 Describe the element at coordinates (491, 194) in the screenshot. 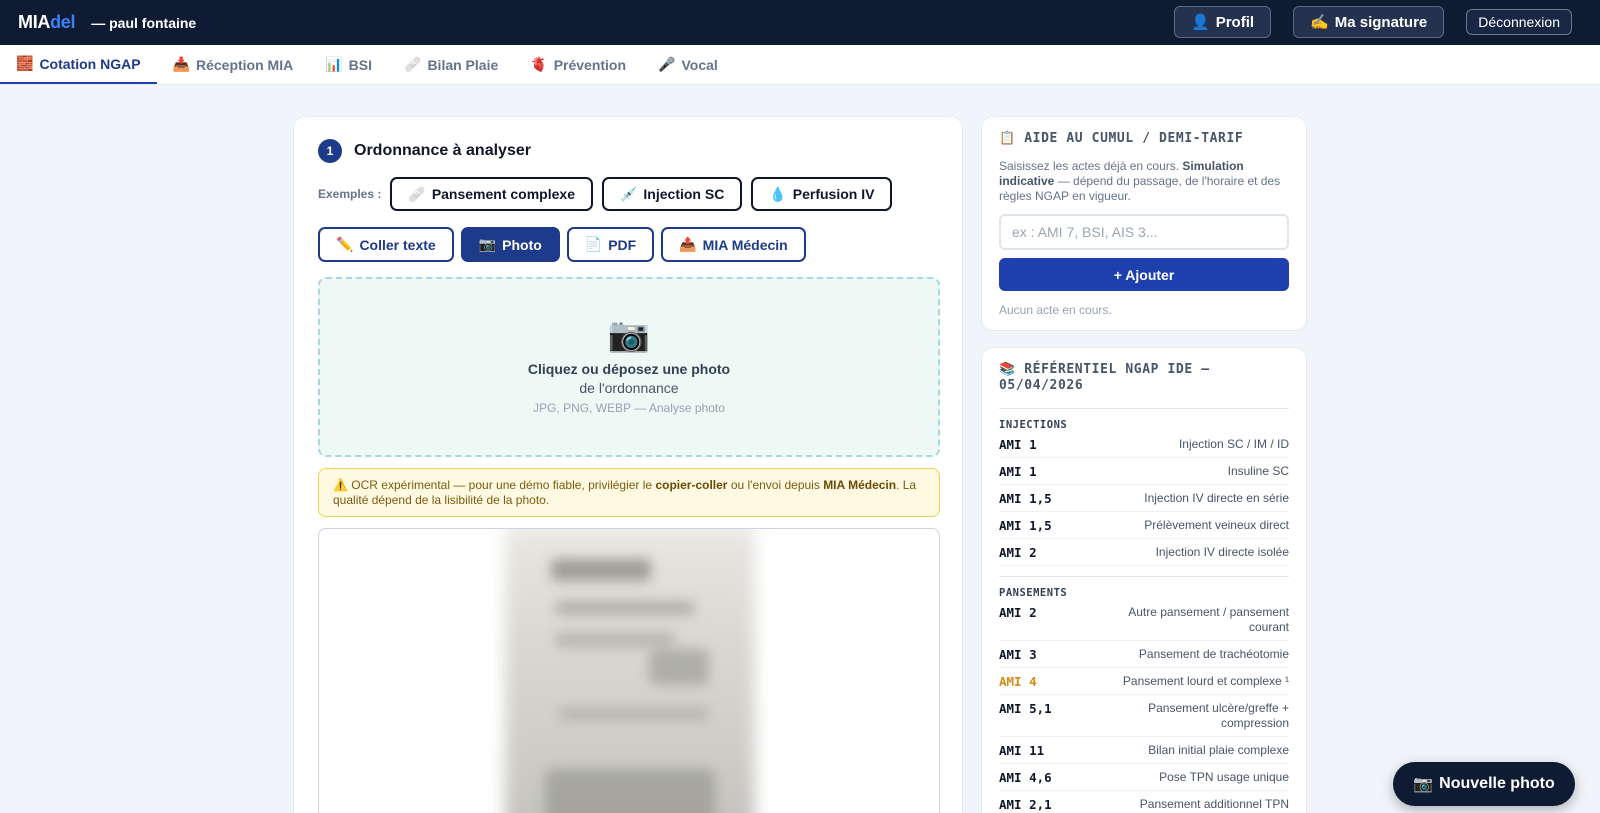

I see `example-pansement-complexe-button: 🩹 Pansement complexe` at that location.